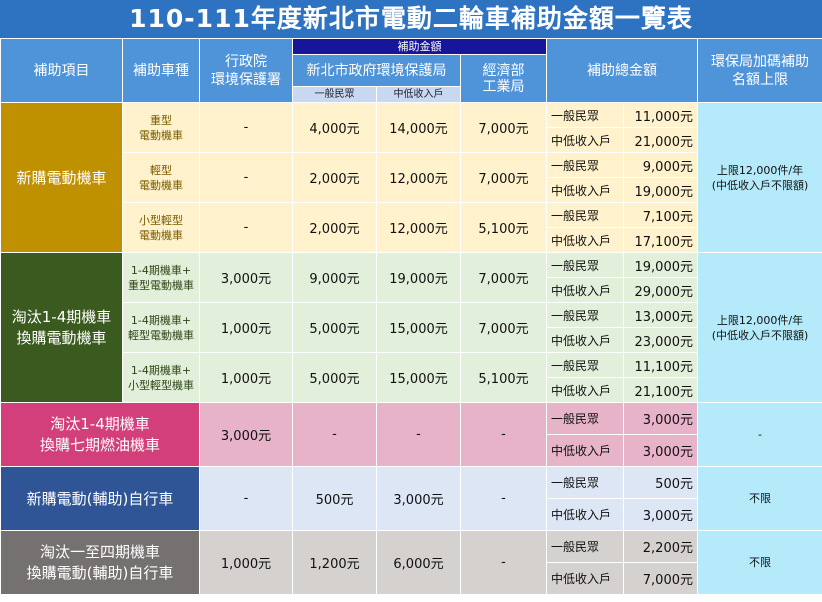 This screenshot has height=602, width=822. I want to click on cap-cell: 上限12,000件/年 (中低收入戶不限額), so click(759, 327).